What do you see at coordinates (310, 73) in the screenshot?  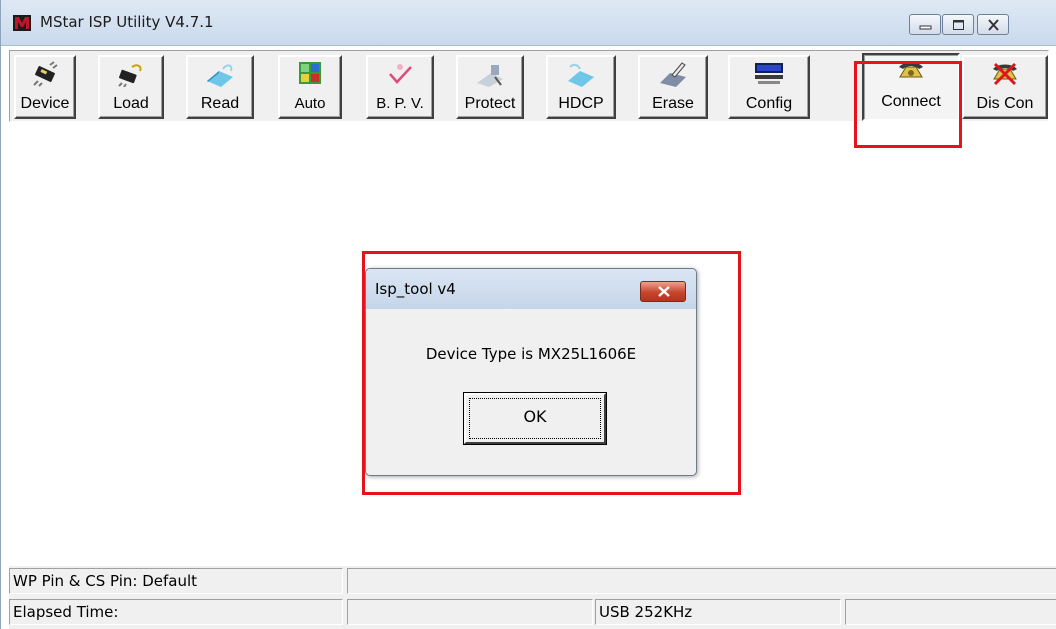 I see `auto-icon` at bounding box center [310, 73].